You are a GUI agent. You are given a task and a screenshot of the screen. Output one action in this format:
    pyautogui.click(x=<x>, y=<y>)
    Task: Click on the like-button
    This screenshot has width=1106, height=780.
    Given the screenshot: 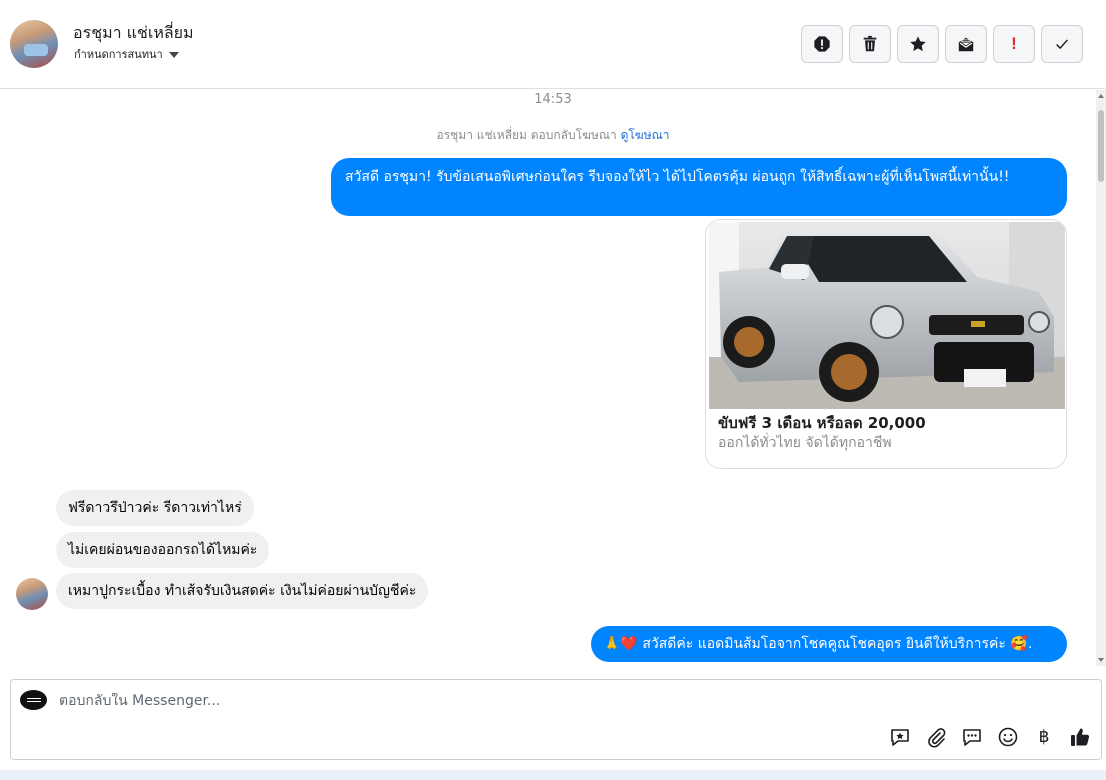 What is the action you would take?
    pyautogui.click(x=1080, y=737)
    